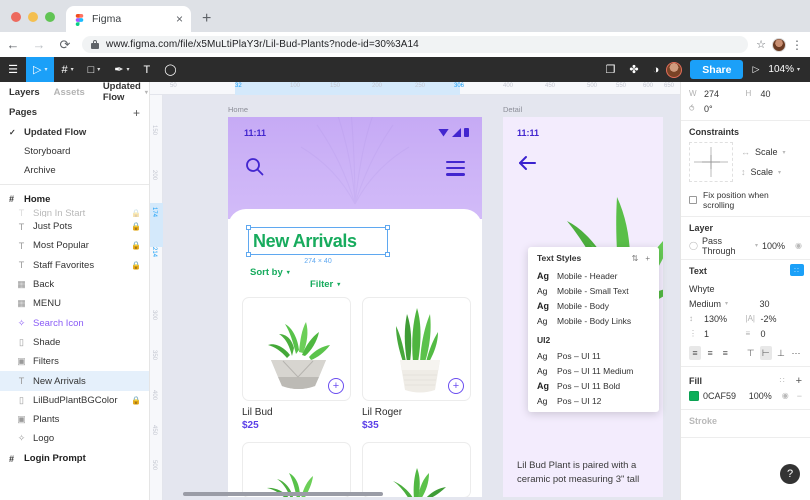  Describe the element at coordinates (635, 258) in the screenshot. I see `sort-icon: ⇅` at that location.